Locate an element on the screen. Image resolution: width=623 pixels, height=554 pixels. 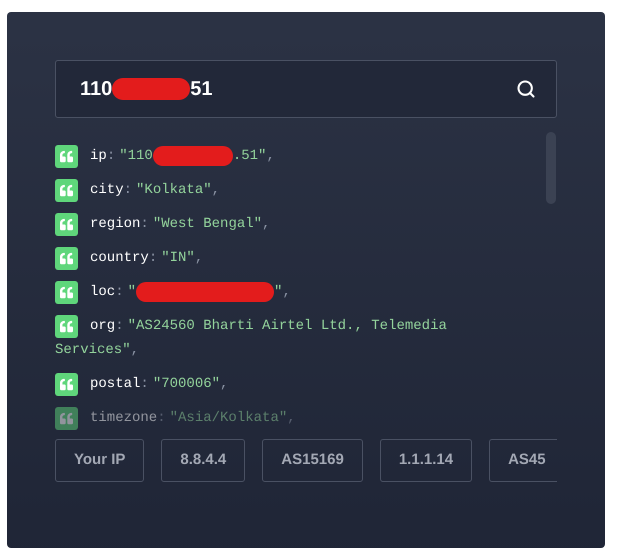
search-icon is located at coordinates (526, 89).